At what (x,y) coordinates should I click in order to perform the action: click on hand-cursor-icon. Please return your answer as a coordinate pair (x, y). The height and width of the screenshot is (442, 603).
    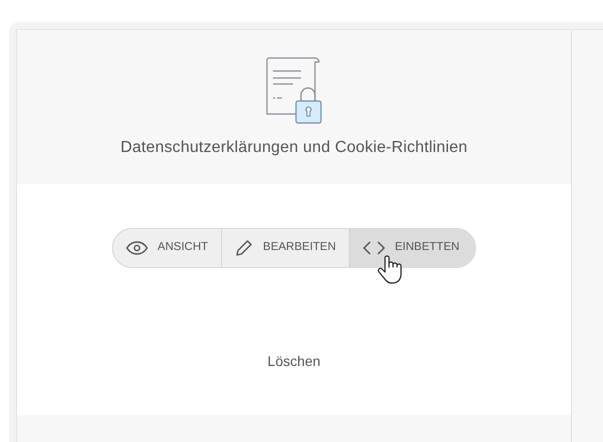
    Looking at the image, I should click on (390, 270).